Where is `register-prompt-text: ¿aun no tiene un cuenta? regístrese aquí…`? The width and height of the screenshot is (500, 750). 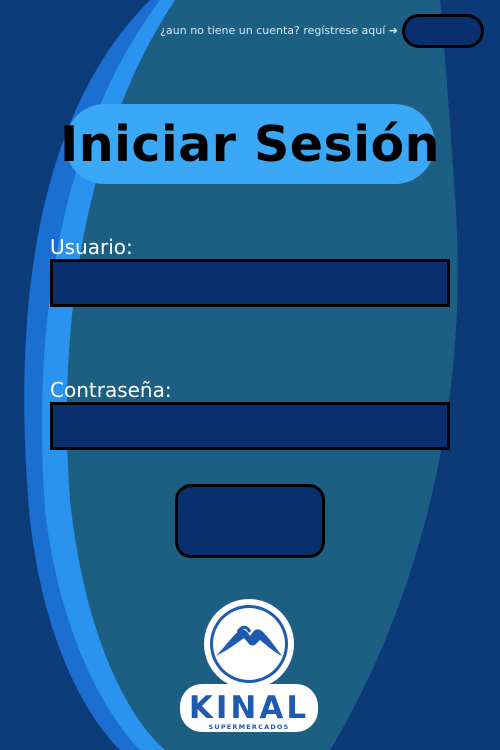 register-prompt-text: ¿aun no tiene un cuenta? regístrese aquí… is located at coordinates (279, 31).